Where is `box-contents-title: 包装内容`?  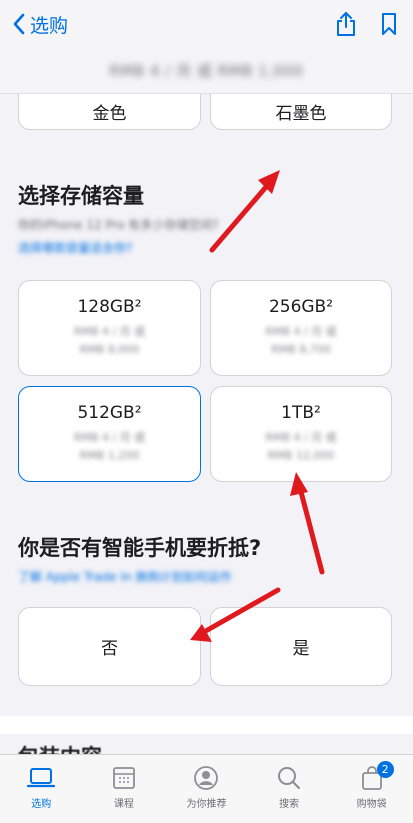 box-contents-title: 包装内容 is located at coordinates (60, 747).